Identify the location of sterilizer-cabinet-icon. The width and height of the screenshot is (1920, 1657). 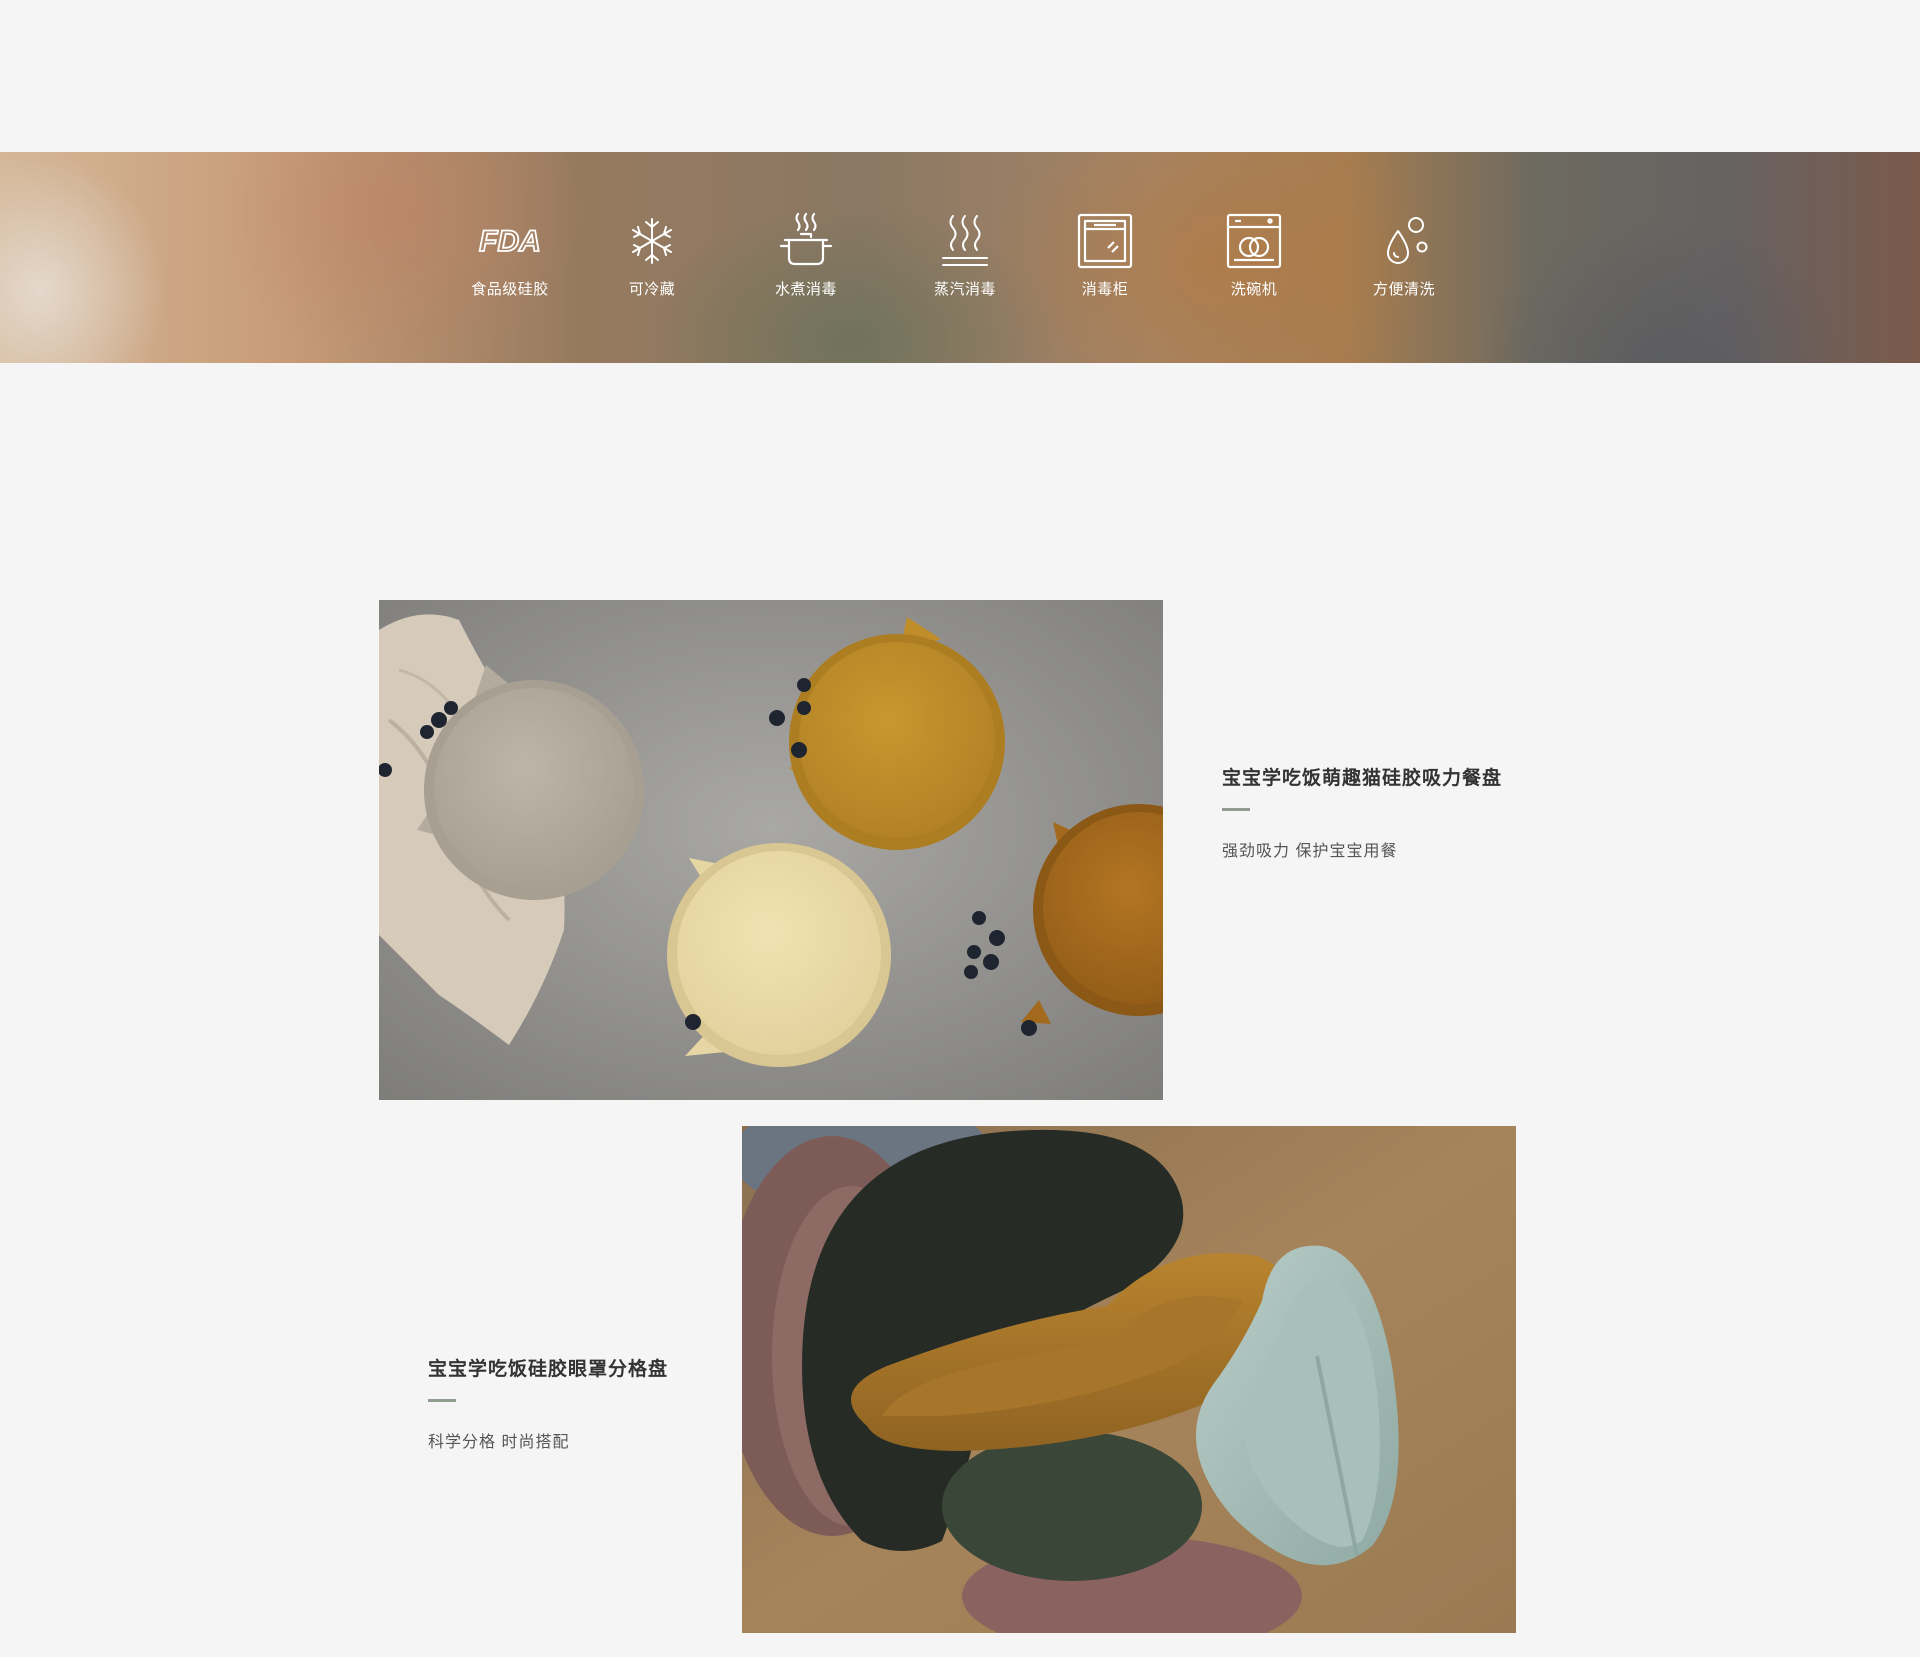
(1105, 241).